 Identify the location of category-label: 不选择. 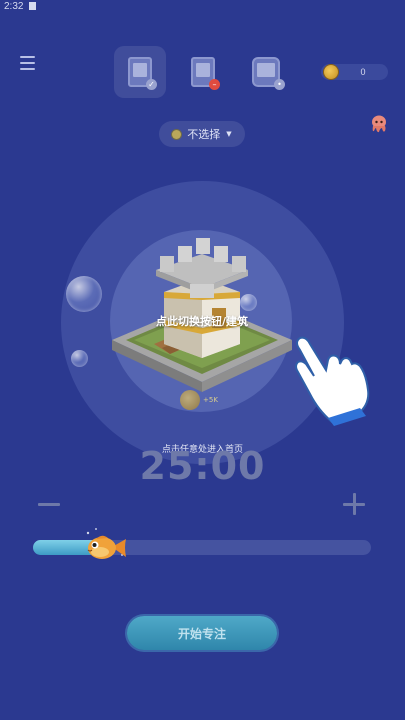
(204, 134).